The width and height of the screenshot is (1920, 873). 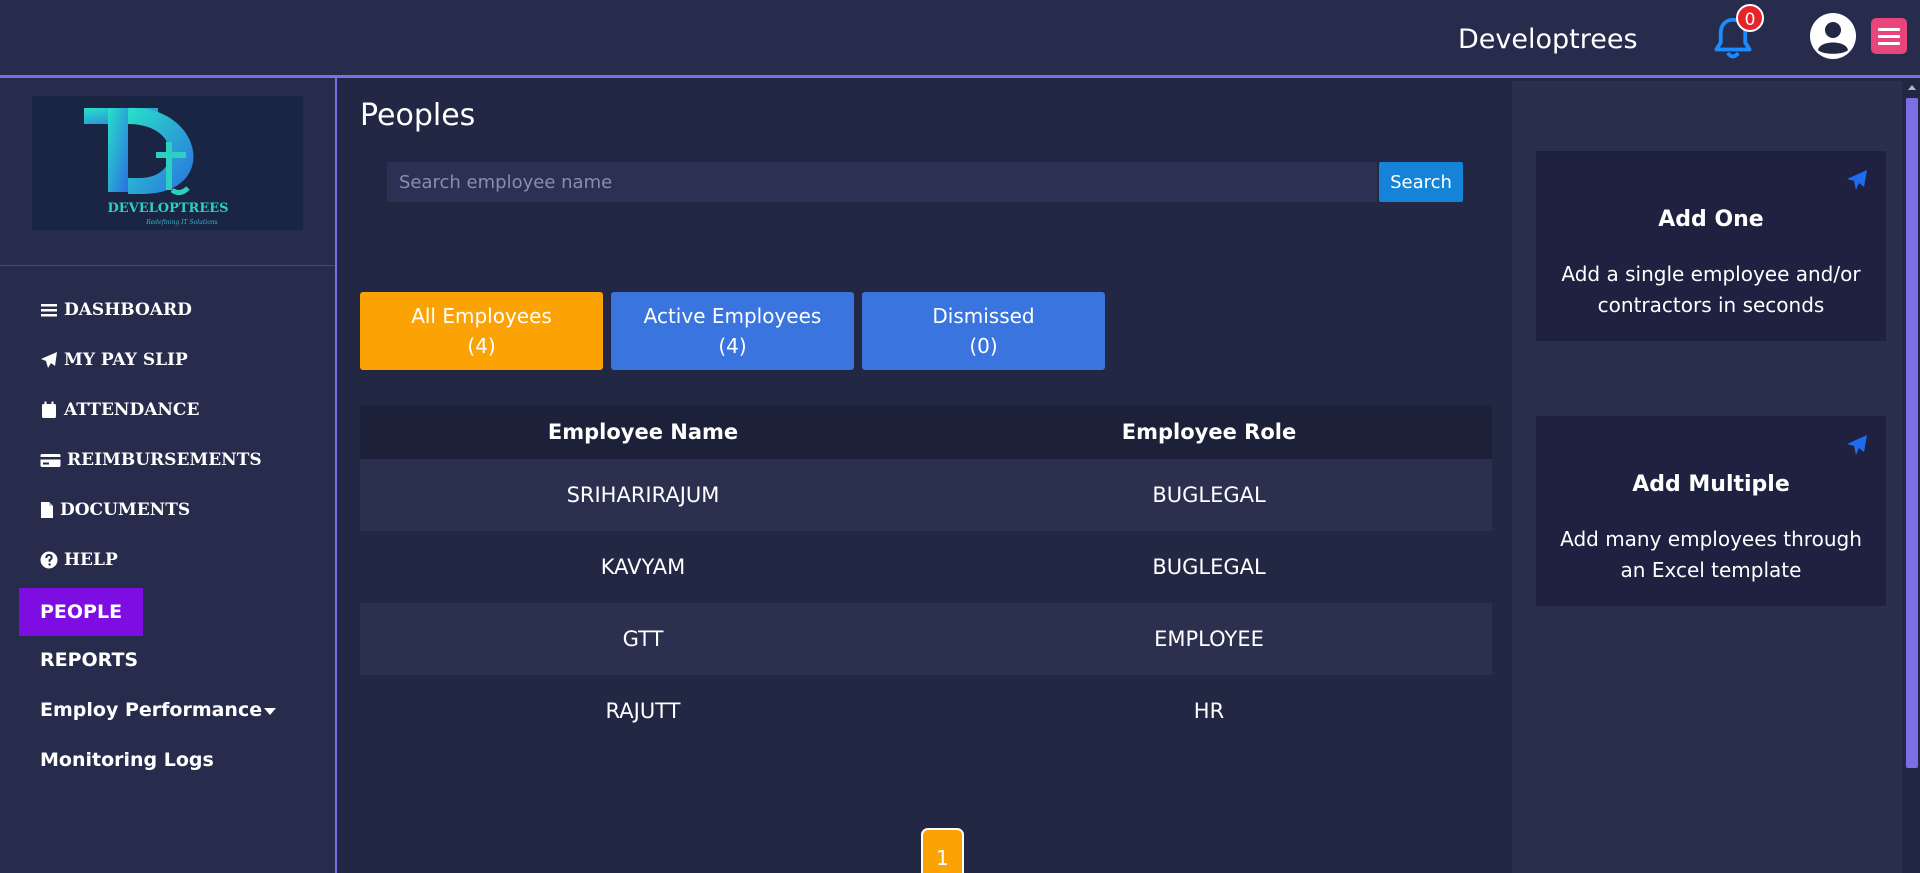 What do you see at coordinates (49, 560) in the screenshot?
I see `question-circle-icon` at bounding box center [49, 560].